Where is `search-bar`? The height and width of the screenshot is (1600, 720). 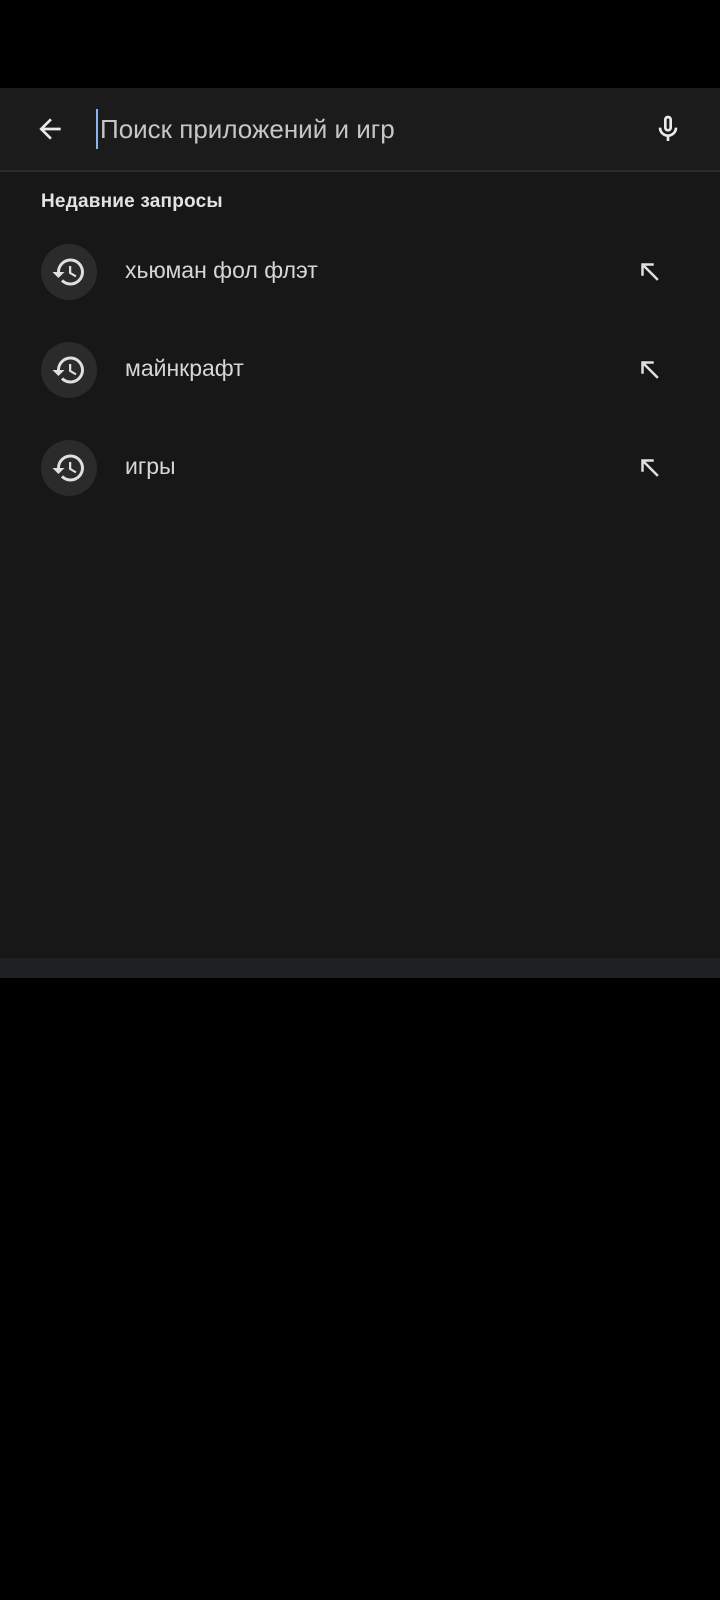 search-bar is located at coordinates (360, 129).